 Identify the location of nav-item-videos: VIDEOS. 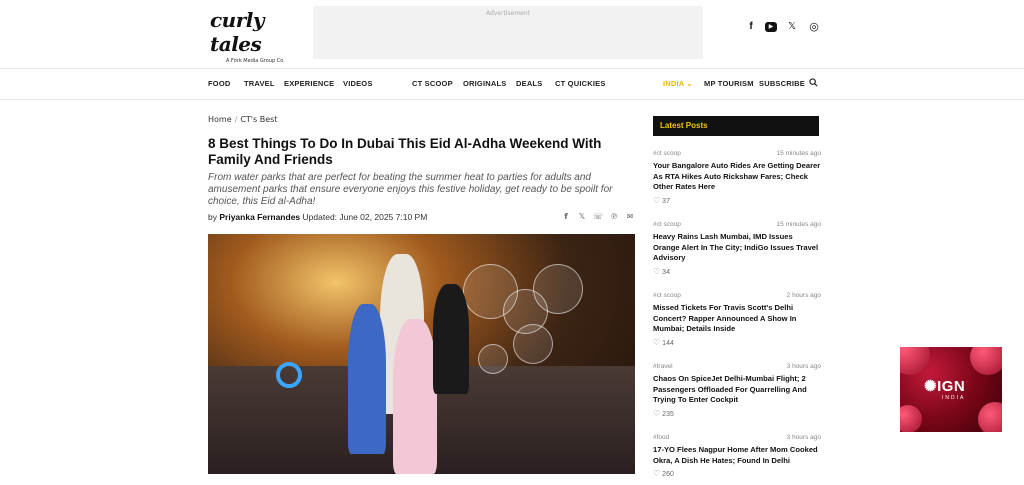
(358, 83).